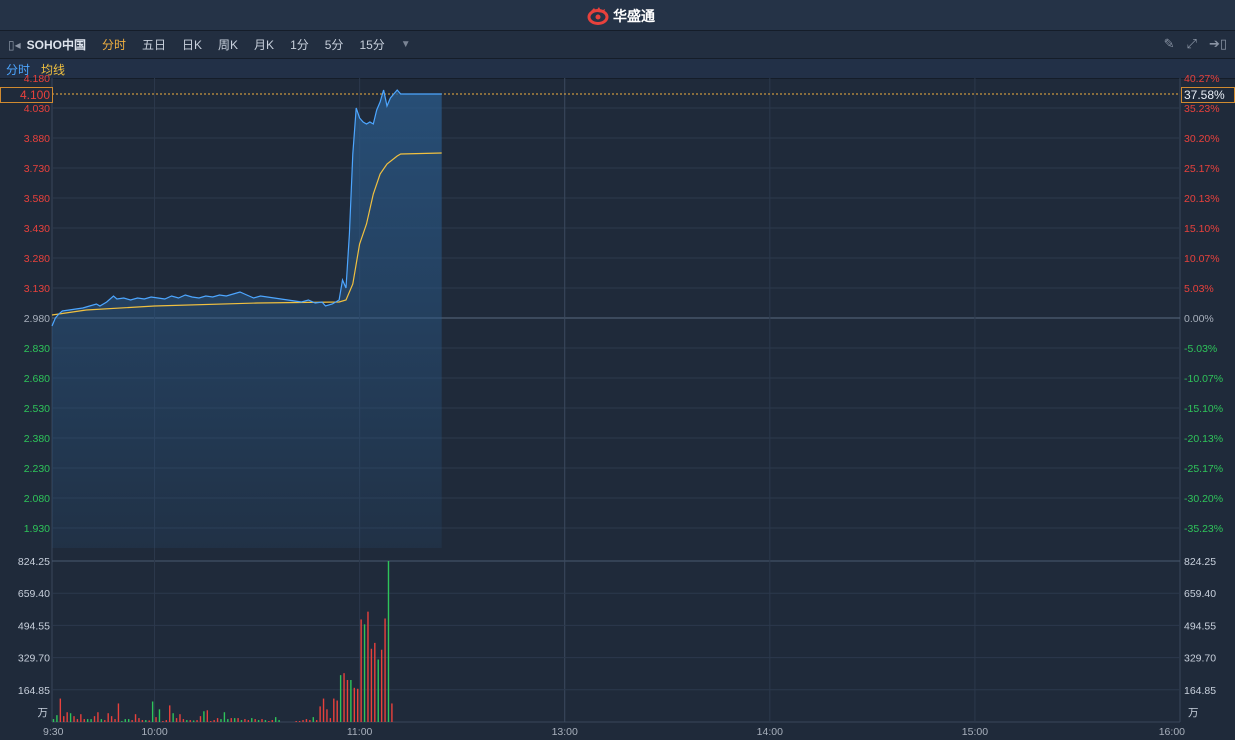 Image resolution: width=1235 pixels, height=740 pixels. What do you see at coordinates (565, 732) in the screenshot?
I see `time-tick-label: 13:00` at bounding box center [565, 732].